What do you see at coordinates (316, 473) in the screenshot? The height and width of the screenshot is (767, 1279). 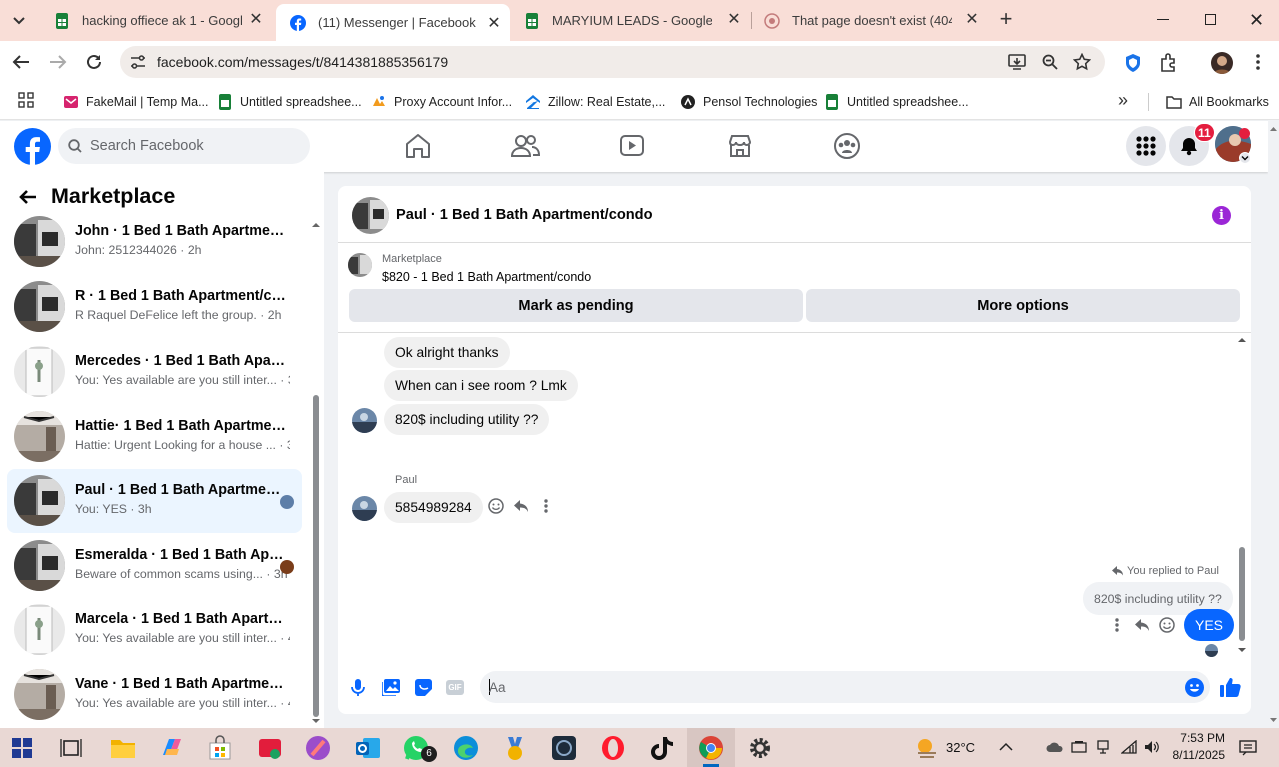 I see `sidebar-scrollbar` at bounding box center [316, 473].